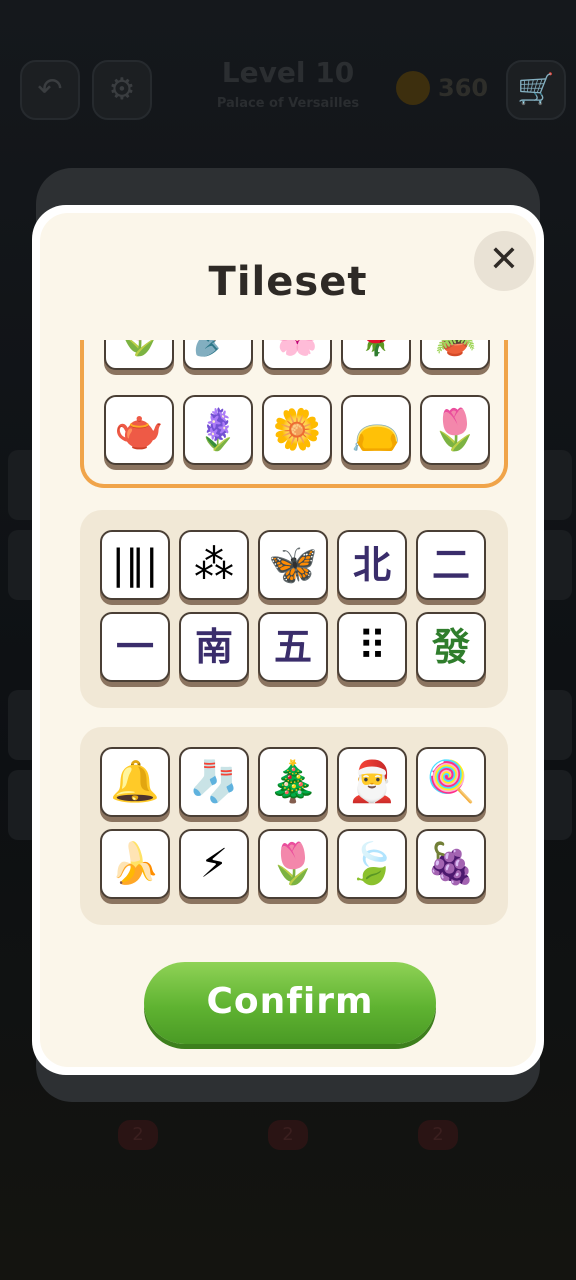  Describe the element at coordinates (294, 826) in the screenshot. I see `tileset-option-holiday: 🔔 🧦 🎄 🎅 🍭 🍌 ⚡ 🌷 🍃 🍇` at that location.